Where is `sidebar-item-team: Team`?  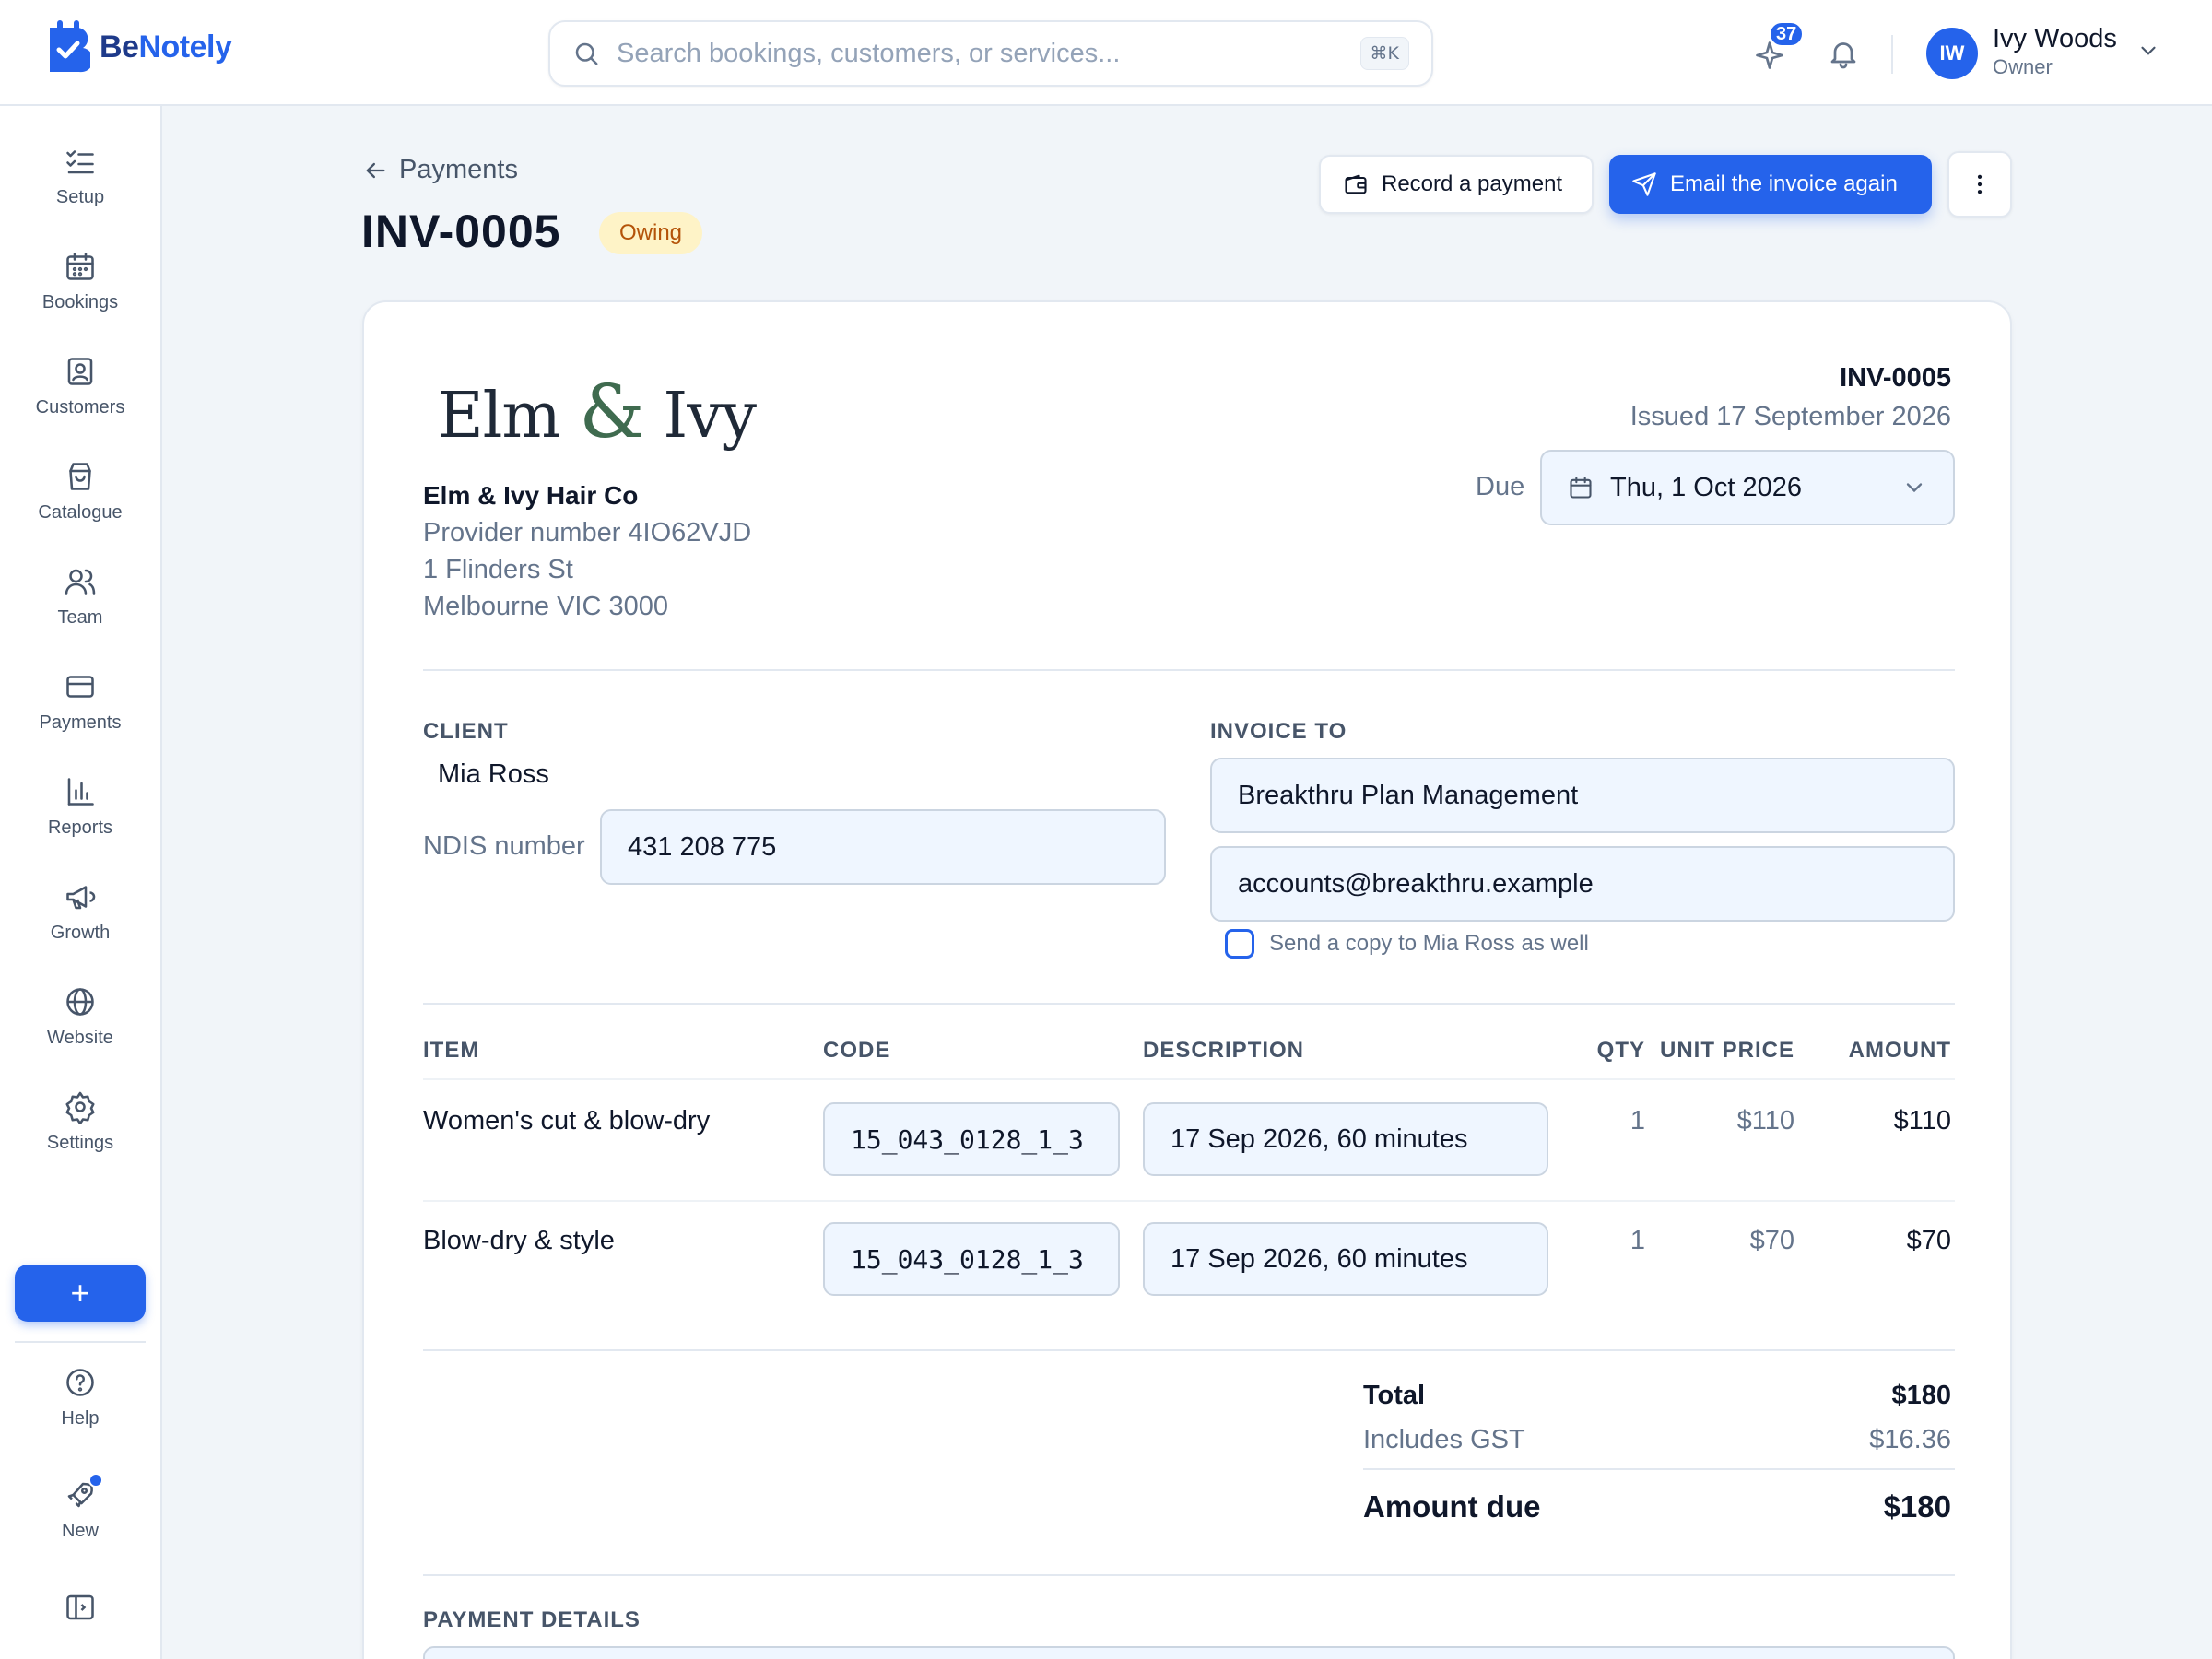 sidebar-item-team: Team is located at coordinates (80, 611).